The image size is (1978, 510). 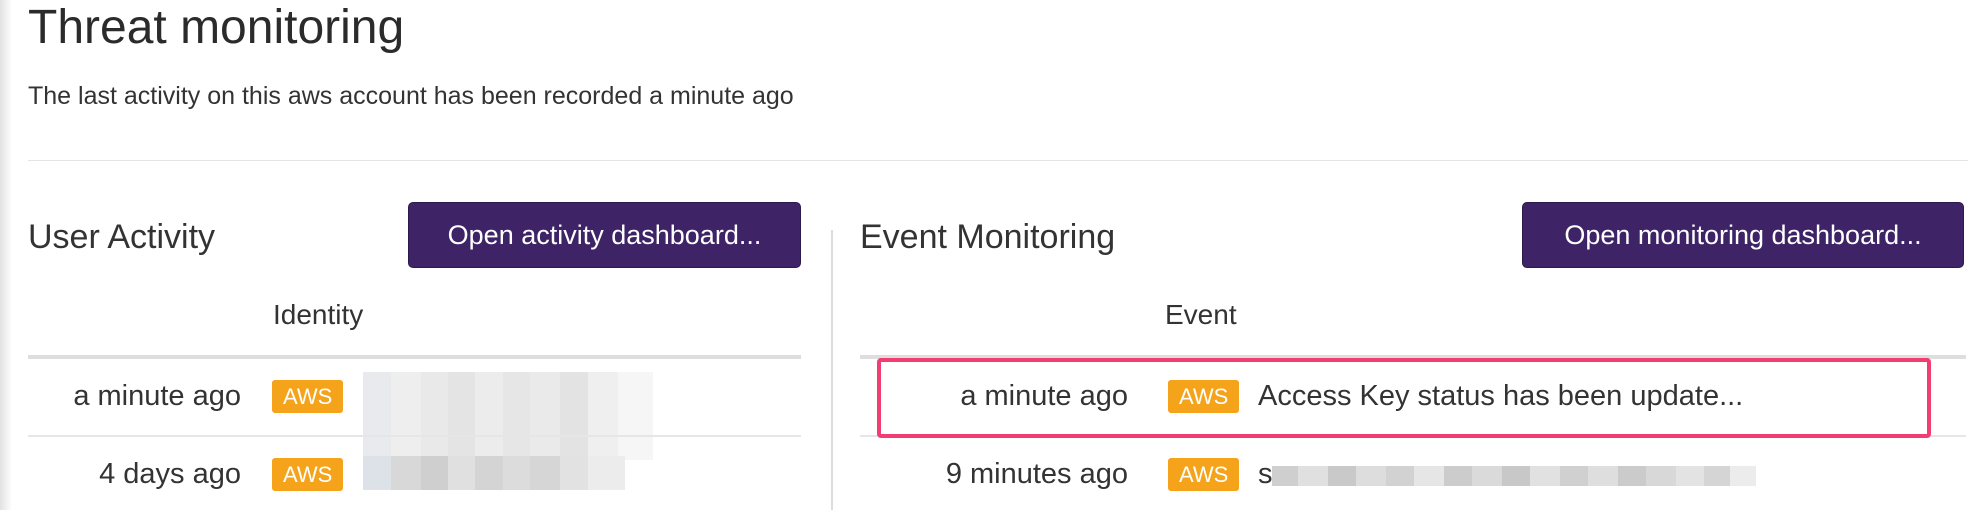 What do you see at coordinates (122, 237) in the screenshot?
I see `user-activity-title: User Activity` at bounding box center [122, 237].